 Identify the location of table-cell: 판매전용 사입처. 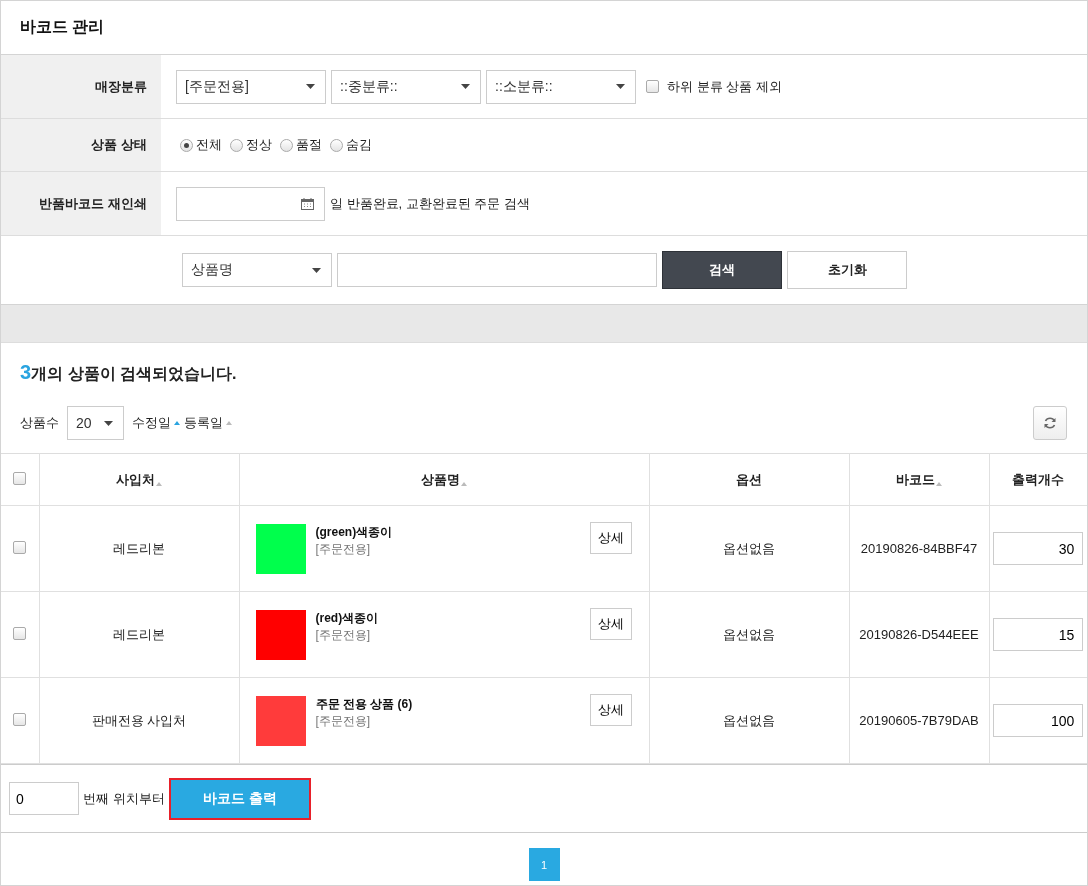
(139, 720).